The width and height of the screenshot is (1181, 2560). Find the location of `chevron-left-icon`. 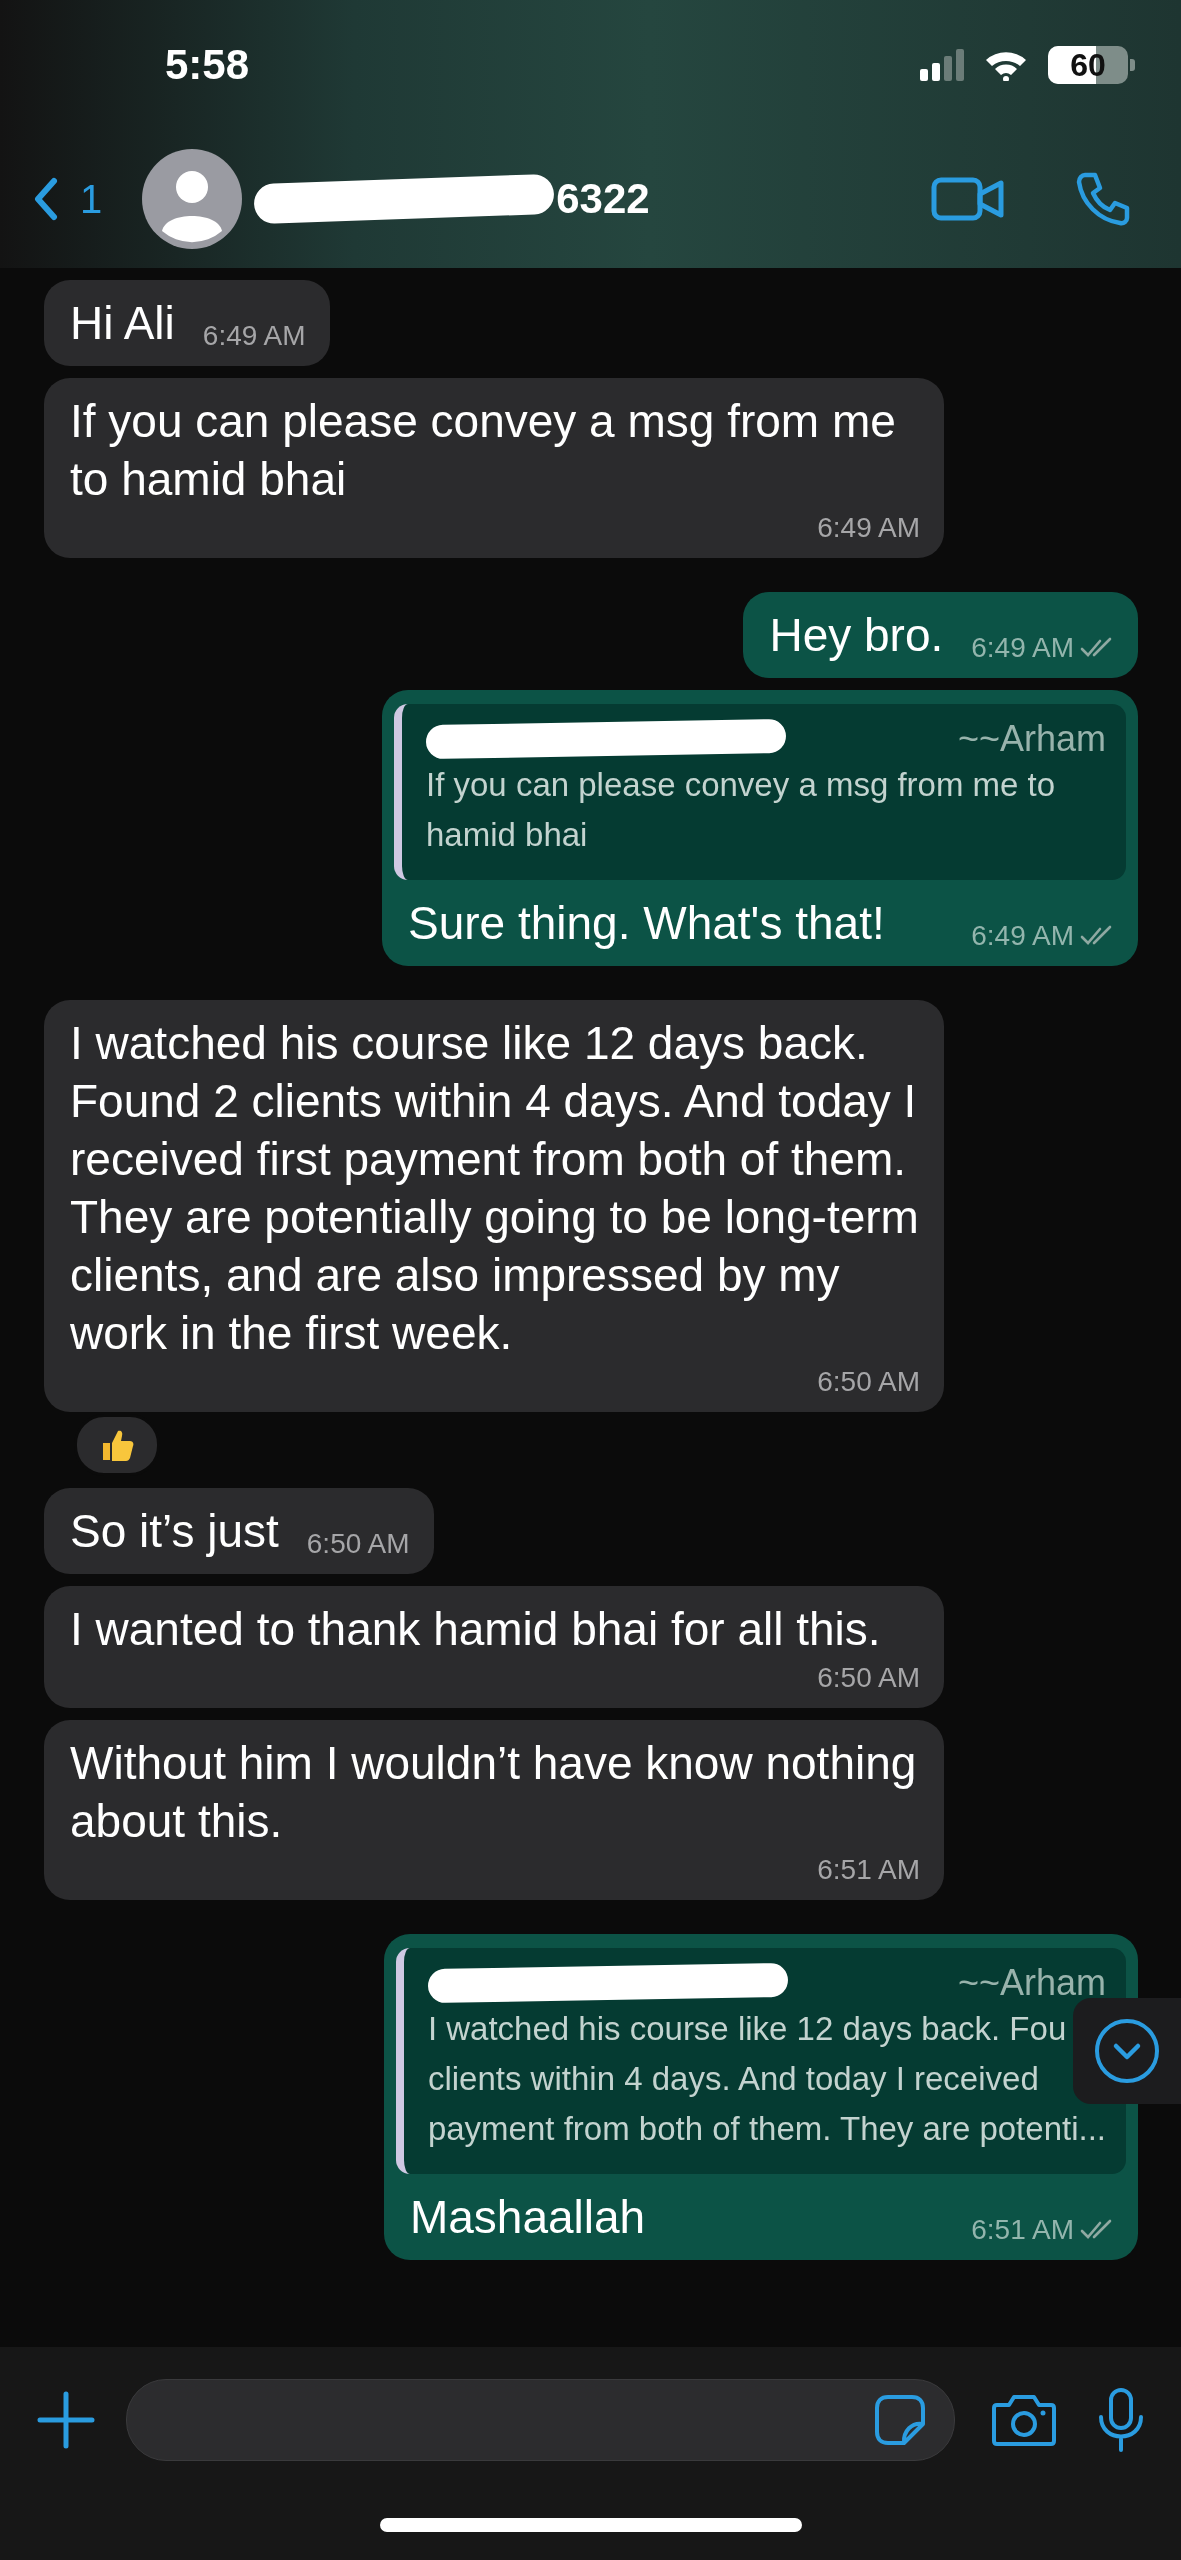

chevron-left-icon is located at coordinates (46, 199).